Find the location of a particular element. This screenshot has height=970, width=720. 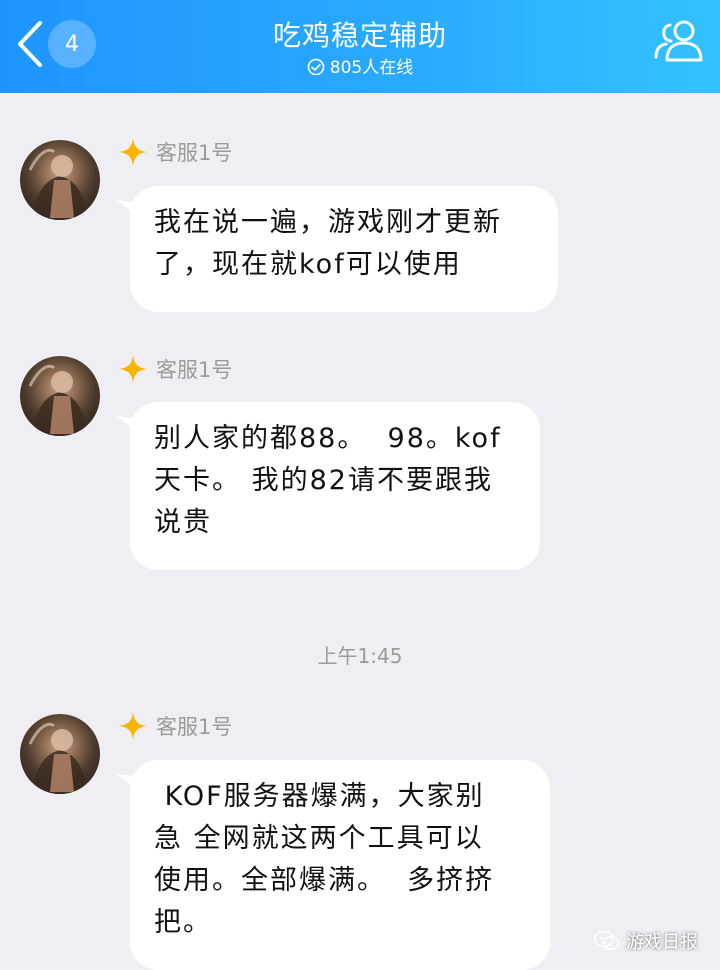

online-status: 805人在线 is located at coordinates (360, 65).